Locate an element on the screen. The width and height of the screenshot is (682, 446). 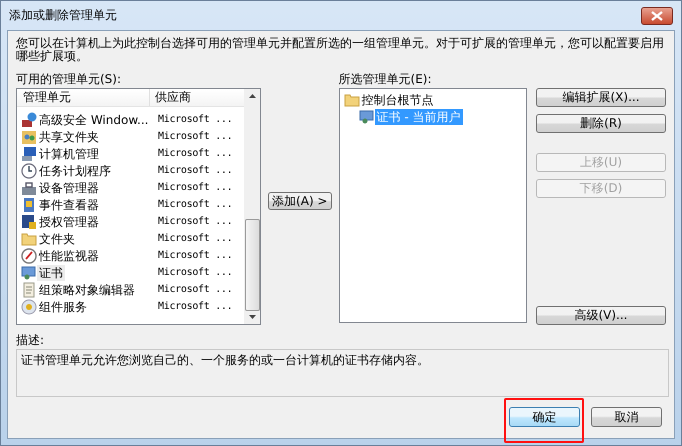
description-text: 证书管理单元允许您浏览自己的、一个服务的或一台计算机的证书存储内容。 is located at coordinates (342, 373).